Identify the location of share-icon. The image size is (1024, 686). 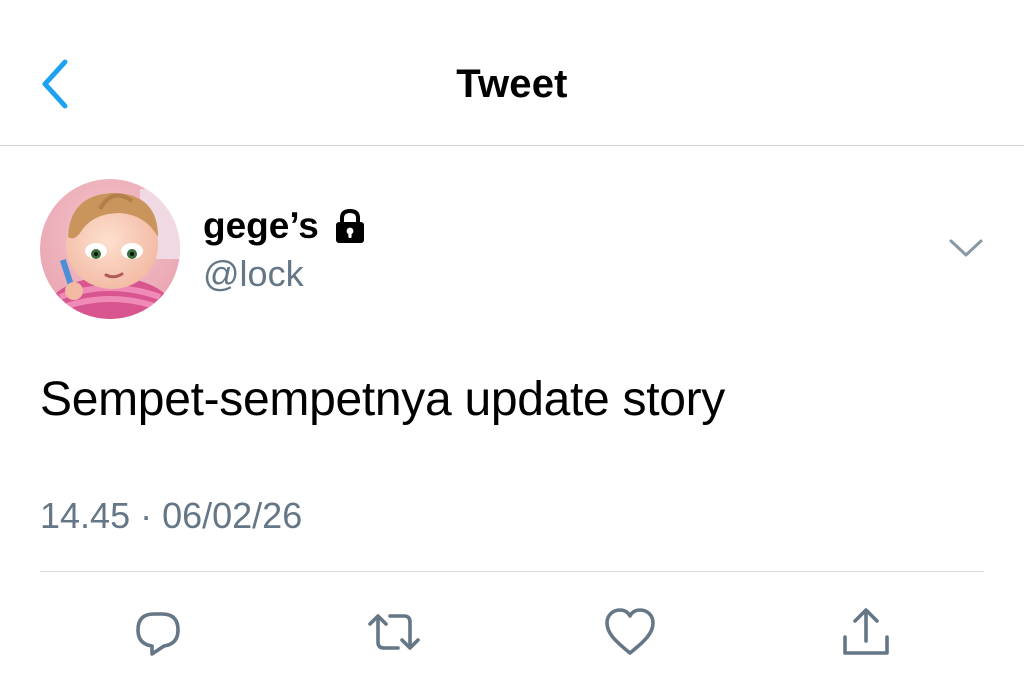
(866, 631).